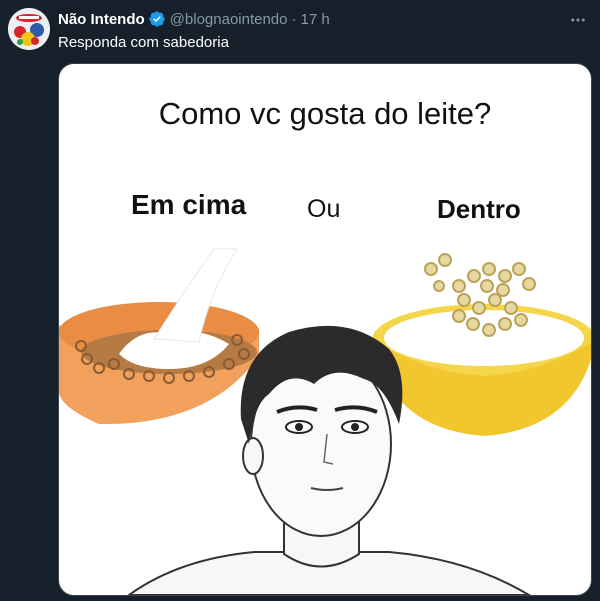 The image size is (600, 601). What do you see at coordinates (29, 29) in the screenshot?
I see `author-avatar` at bounding box center [29, 29].